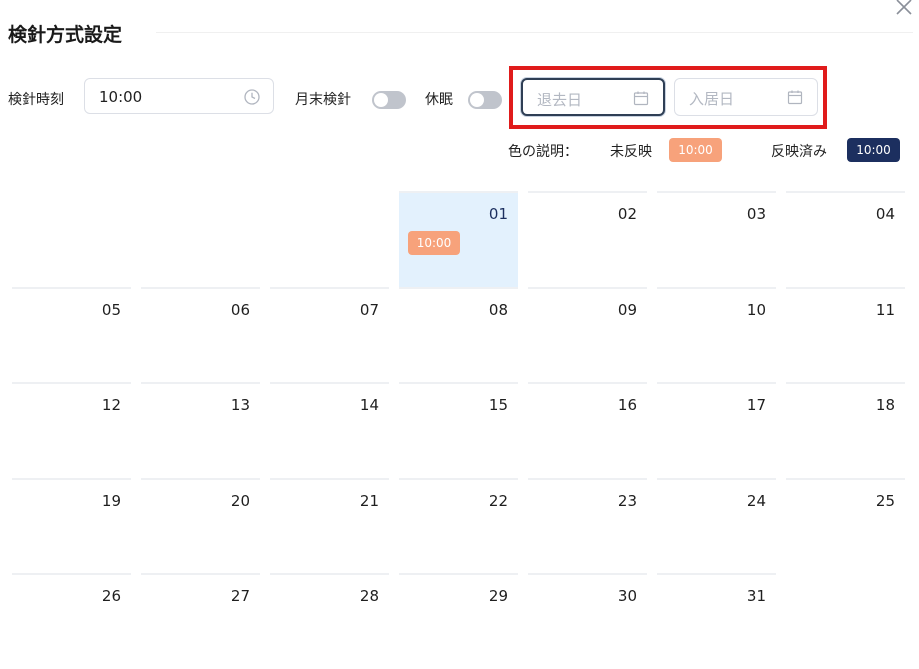 The image size is (919, 669). I want to click on day-number: 21, so click(369, 501).